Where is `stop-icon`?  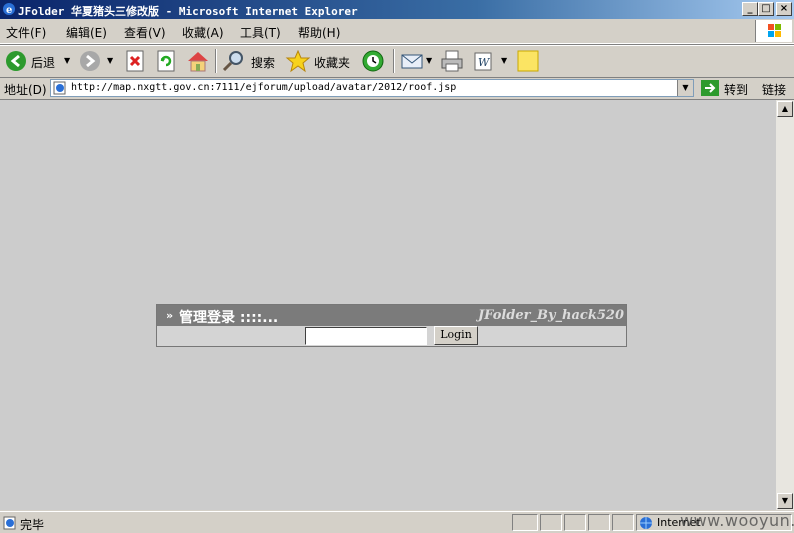
stop-icon is located at coordinates (135, 61).